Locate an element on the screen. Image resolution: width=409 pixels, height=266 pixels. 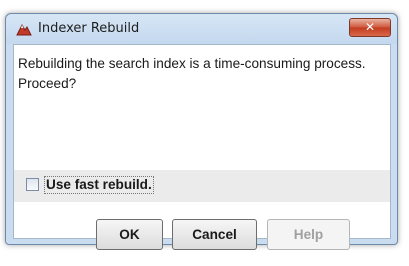
title-bar: Indexer Rebuild ✕ is located at coordinates (201, 29).